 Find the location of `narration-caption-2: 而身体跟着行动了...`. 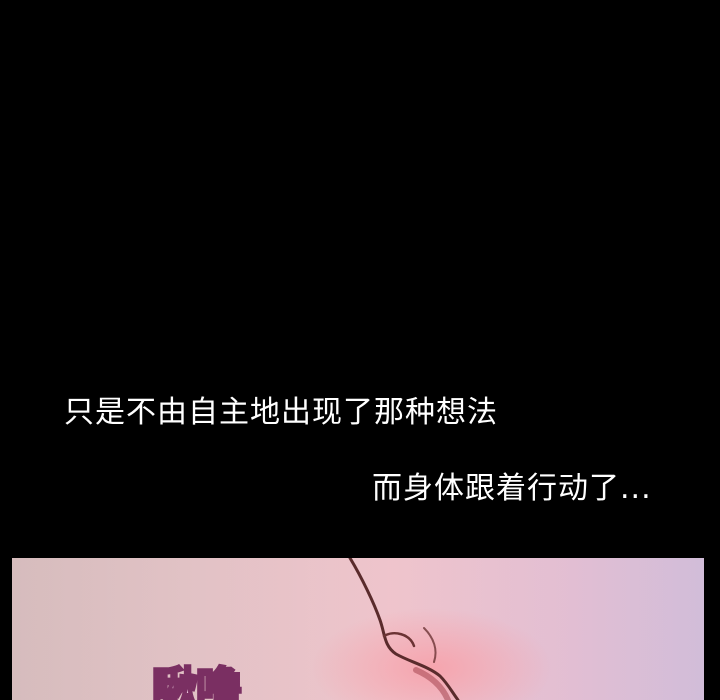

narration-caption-2: 而身体跟着行动了... is located at coordinates (512, 488).